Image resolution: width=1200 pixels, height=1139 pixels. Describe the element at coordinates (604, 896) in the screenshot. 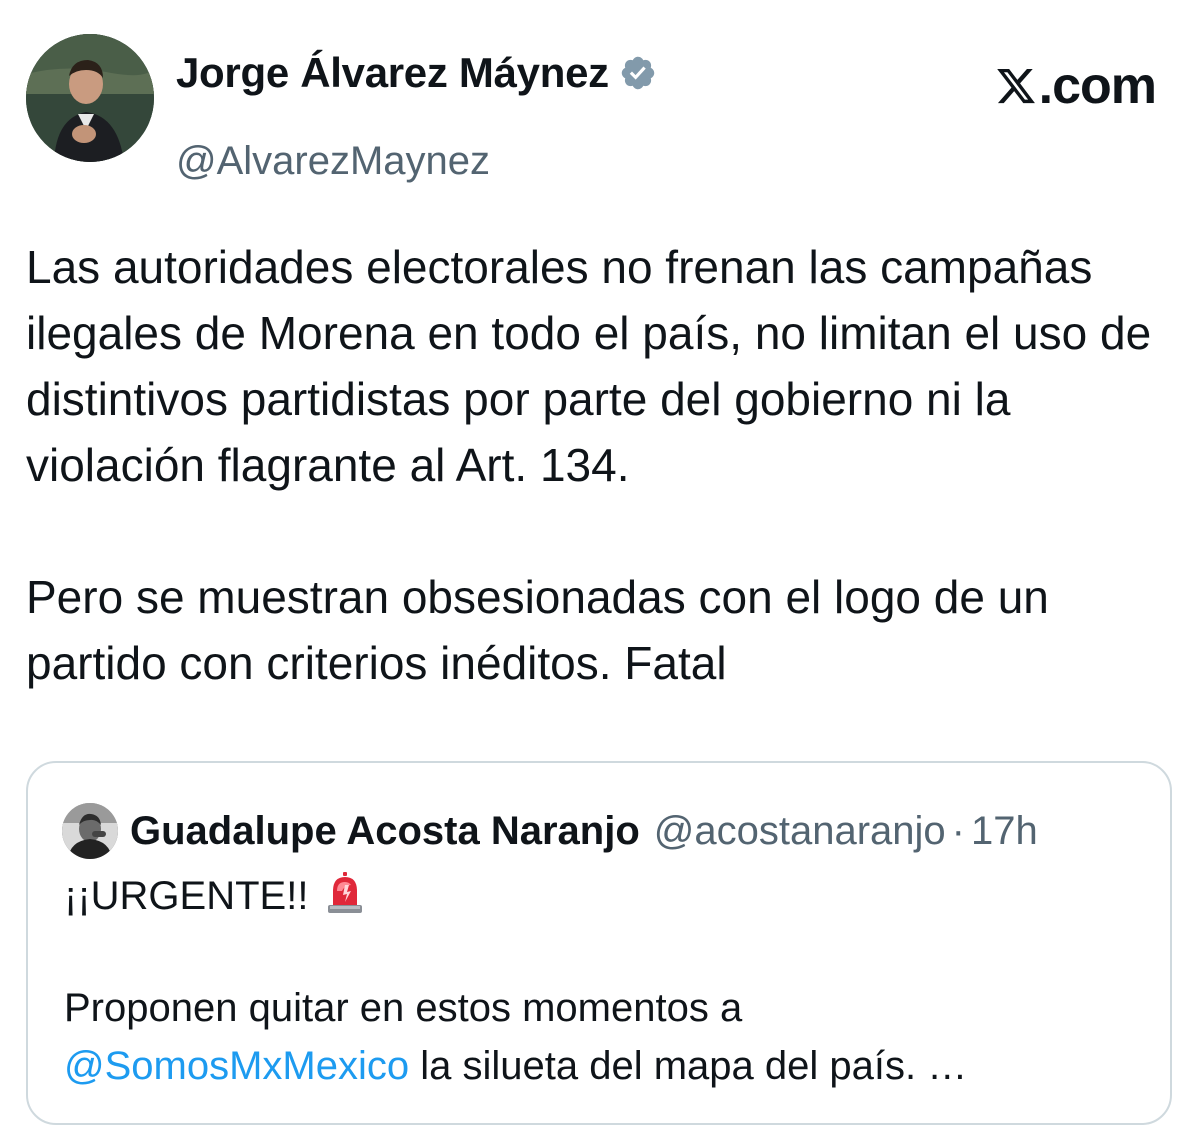

I see `quoted-tweet-line: ¡¡URGENTE!!` at that location.